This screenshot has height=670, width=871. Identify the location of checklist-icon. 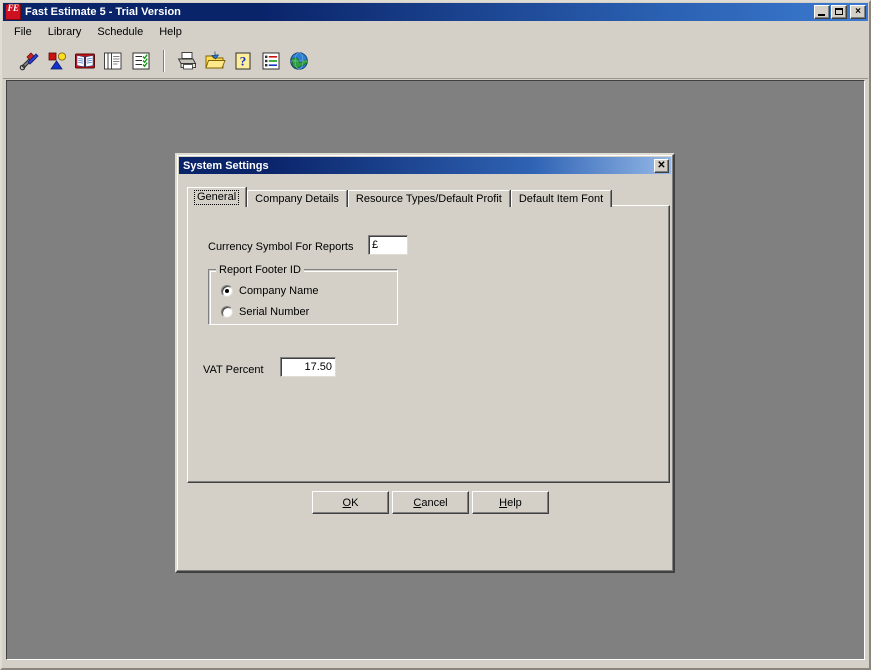
(141, 61).